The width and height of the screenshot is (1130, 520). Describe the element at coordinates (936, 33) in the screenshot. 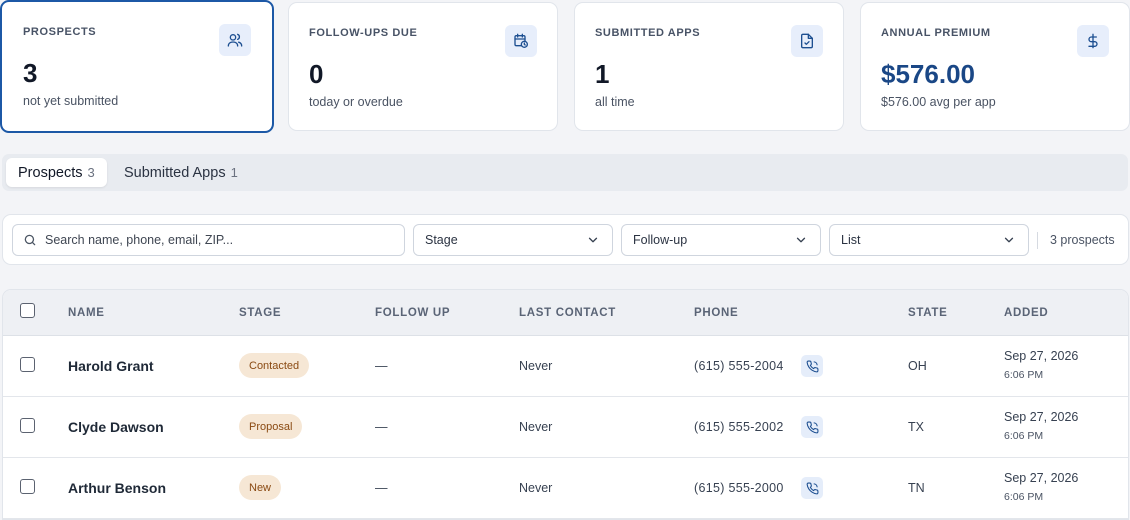

I see `stat-label: ANNUAL PREMIUM` at that location.